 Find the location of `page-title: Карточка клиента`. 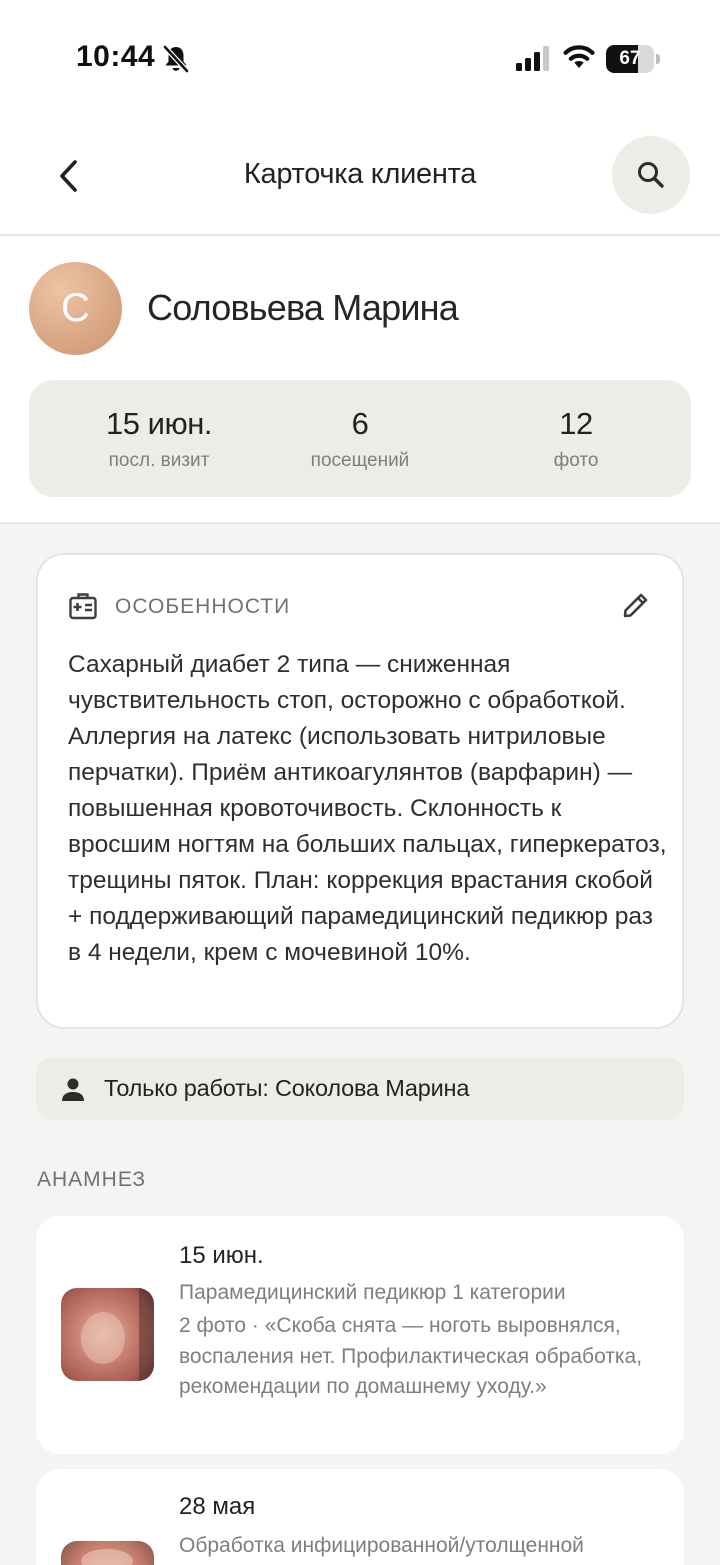

page-title: Карточка клиента is located at coordinates (360, 174).